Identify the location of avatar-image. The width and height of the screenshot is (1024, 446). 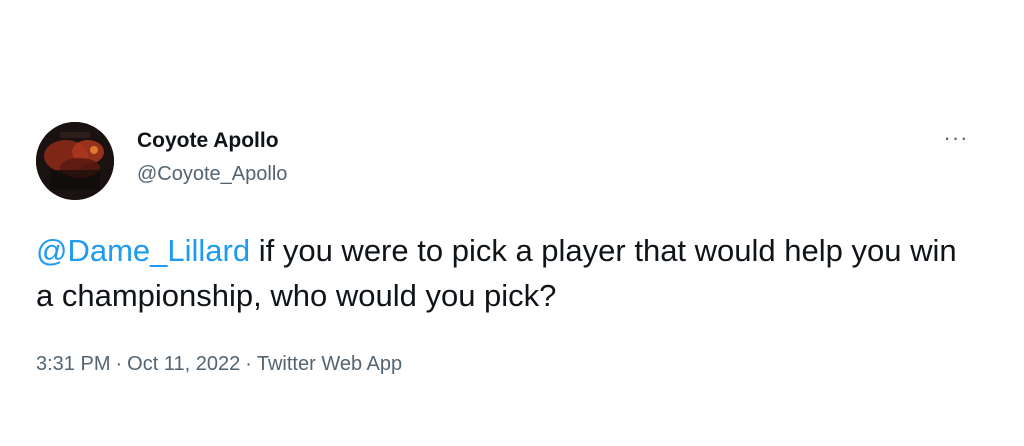
(75, 161).